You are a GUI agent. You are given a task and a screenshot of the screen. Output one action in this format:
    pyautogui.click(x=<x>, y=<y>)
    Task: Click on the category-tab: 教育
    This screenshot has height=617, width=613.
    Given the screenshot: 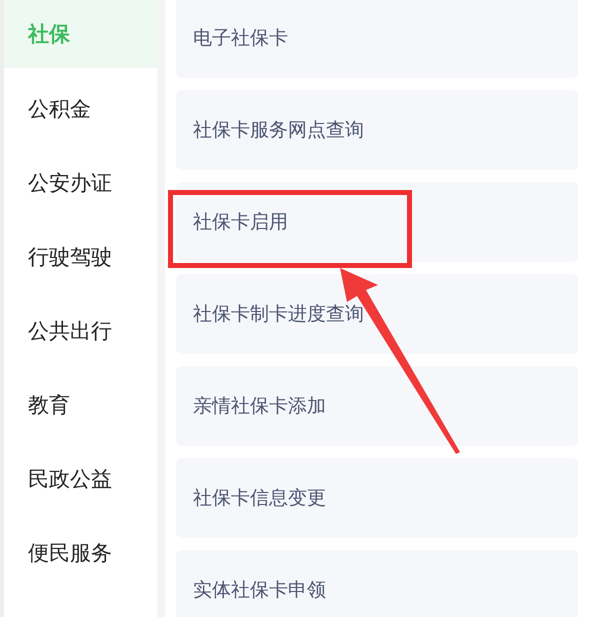 What is the action you would take?
    pyautogui.click(x=80, y=405)
    